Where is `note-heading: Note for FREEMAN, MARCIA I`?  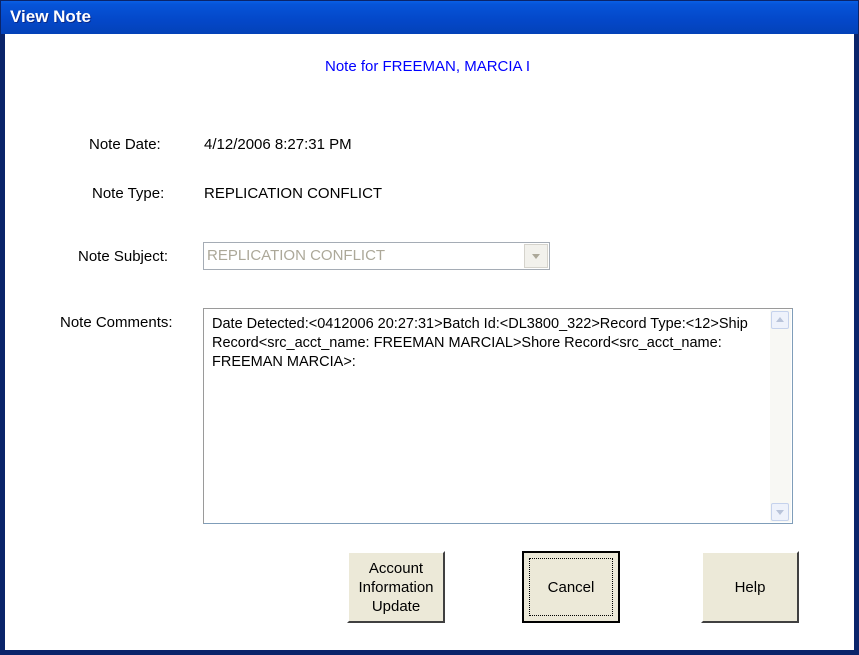
note-heading: Note for FREEMAN, MARCIA I is located at coordinates (428, 66).